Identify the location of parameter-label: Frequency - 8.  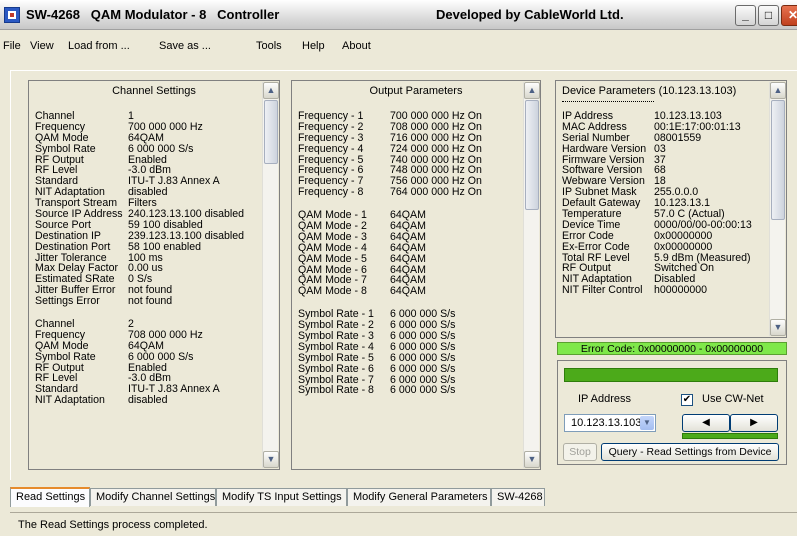
(331, 192).